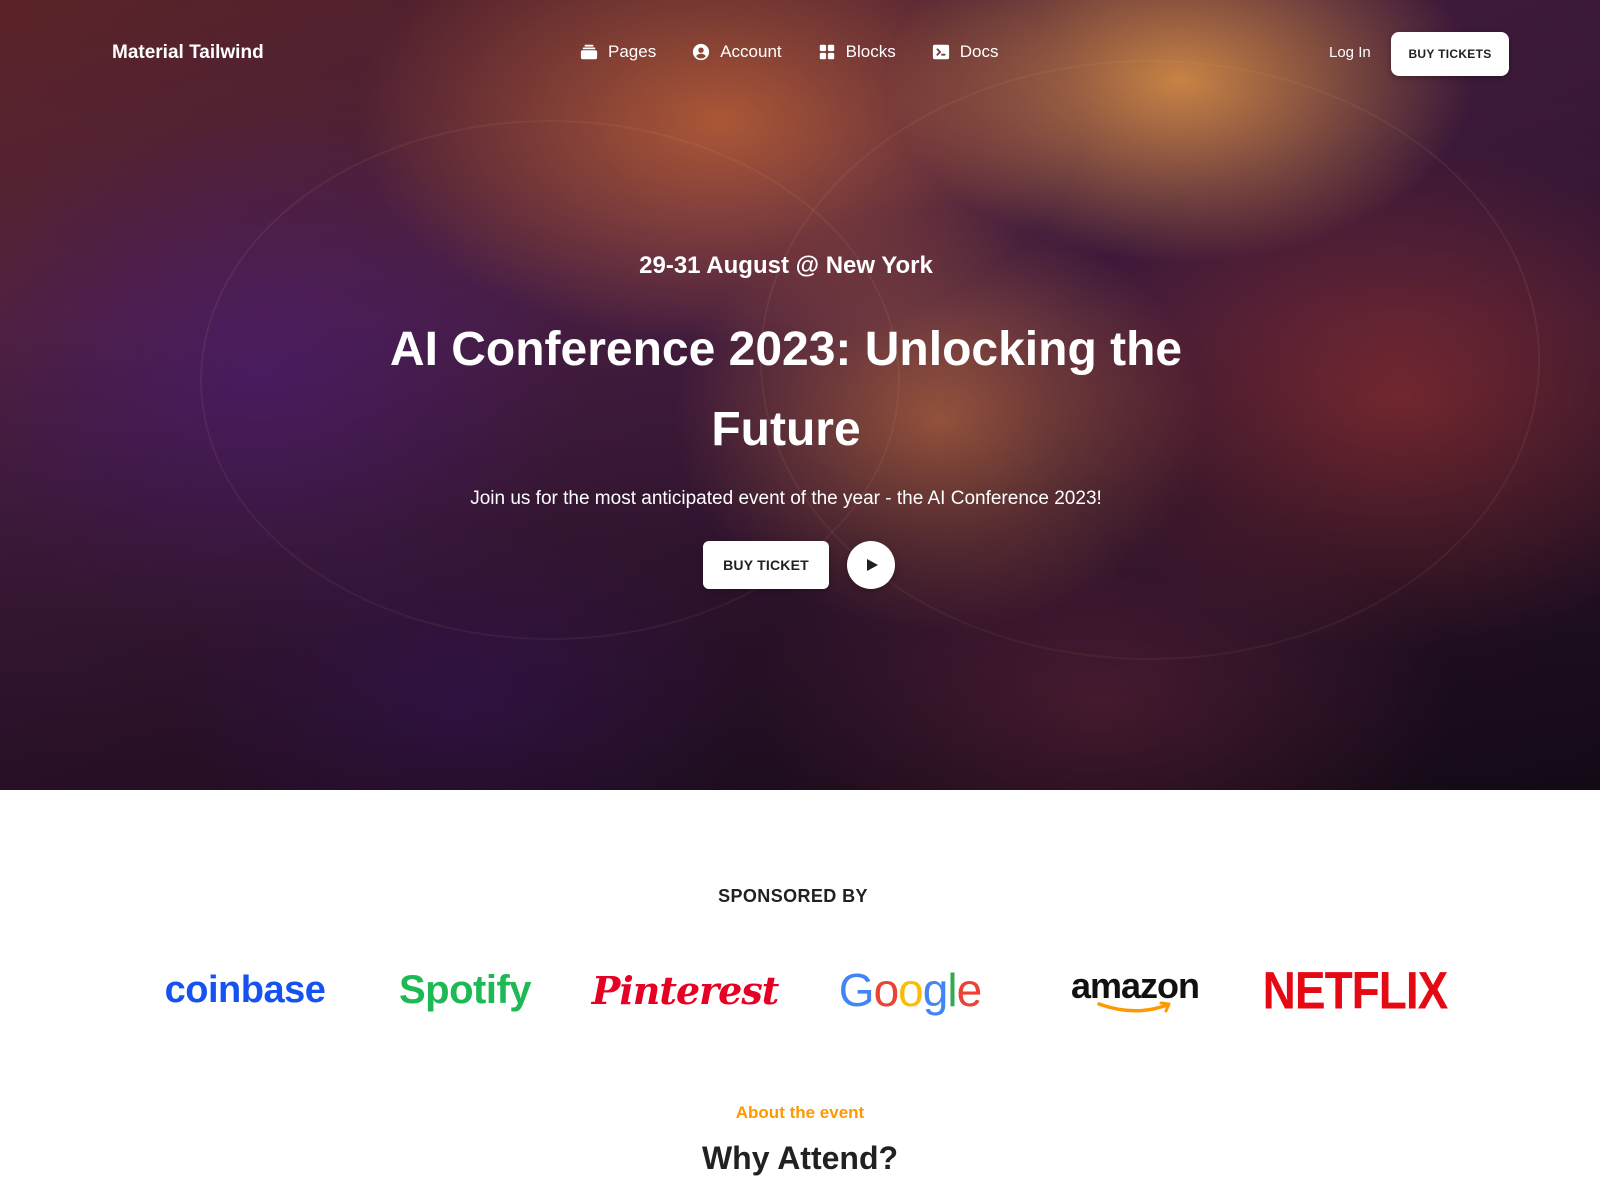 The image size is (1600, 1200). I want to click on nav-menu: Pages Account Blocks Docs, so click(789, 52).